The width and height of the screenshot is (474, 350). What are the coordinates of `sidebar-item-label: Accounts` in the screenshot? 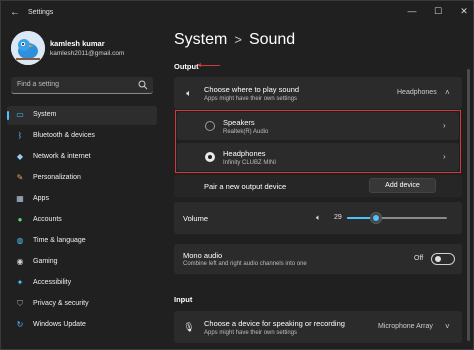 It's located at (47, 219).